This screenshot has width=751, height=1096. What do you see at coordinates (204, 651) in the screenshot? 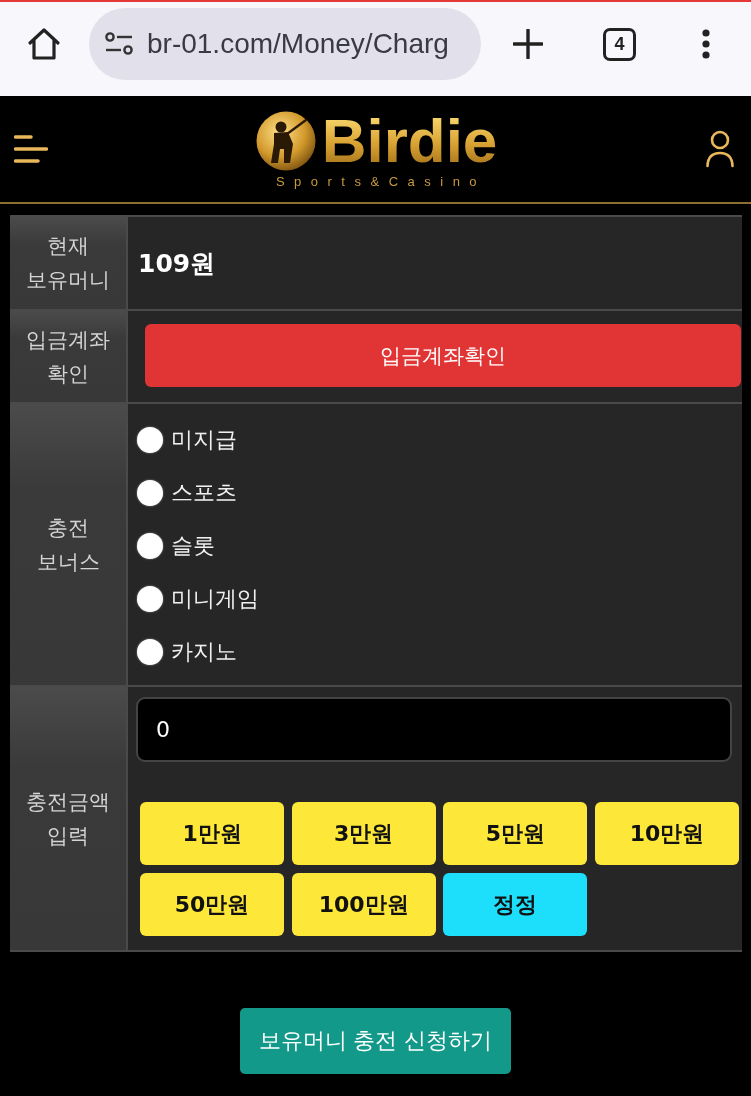
I see `option-label: 카지노` at bounding box center [204, 651].